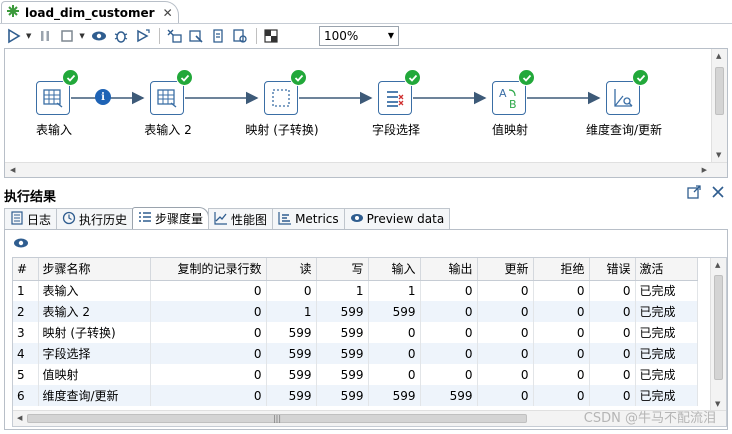 This screenshot has width=732, height=434. What do you see at coordinates (208, 269) in the screenshot?
I see `column-header: 复制的记录行数` at bounding box center [208, 269].